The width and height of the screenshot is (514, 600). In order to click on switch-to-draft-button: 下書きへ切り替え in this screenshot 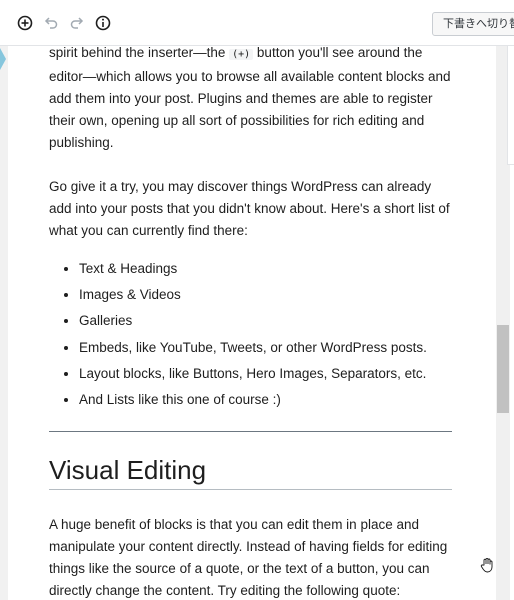, I will do `click(473, 24)`.